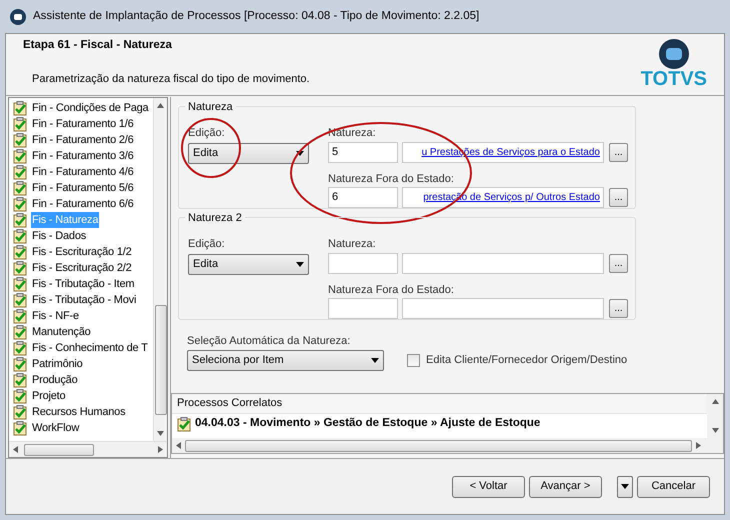 The image size is (730, 520). What do you see at coordinates (367, 424) in the screenshot?
I see `related-process: 04.04.03 - Movimento » Gestão de Estoque » Ajuste de Estoque` at bounding box center [367, 424].